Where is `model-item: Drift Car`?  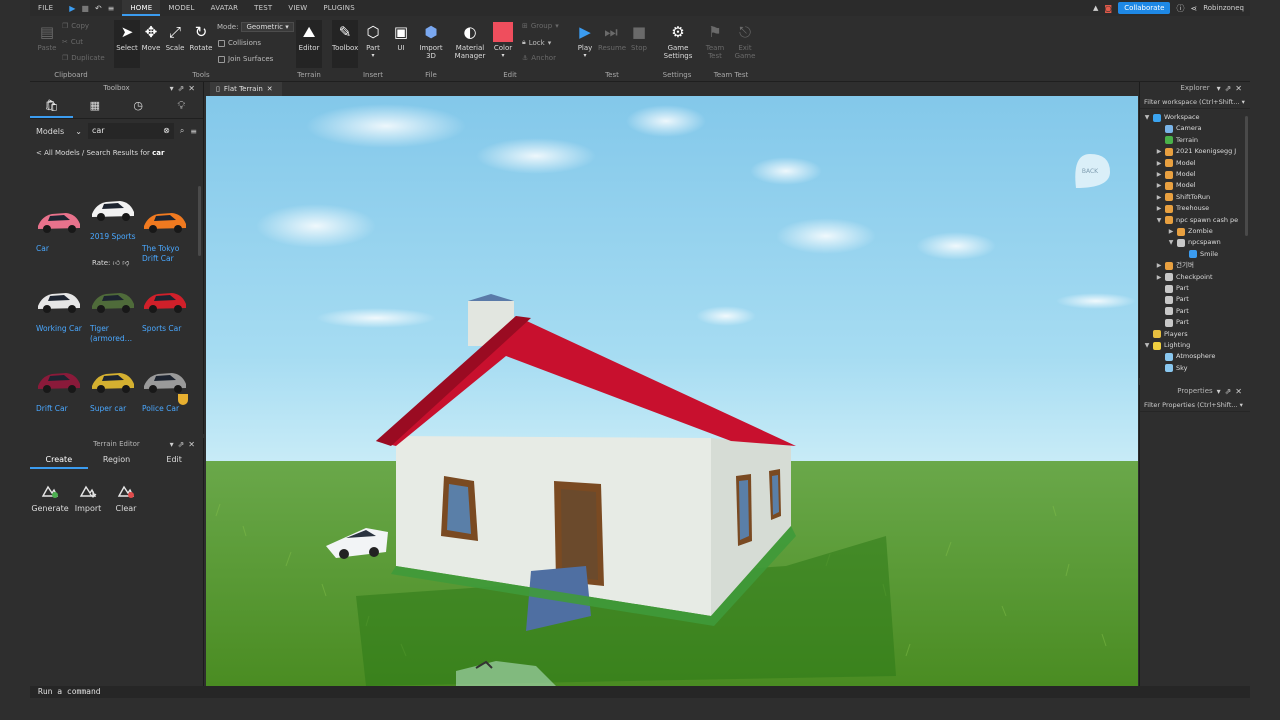 model-item: Drift Car is located at coordinates (59, 392).